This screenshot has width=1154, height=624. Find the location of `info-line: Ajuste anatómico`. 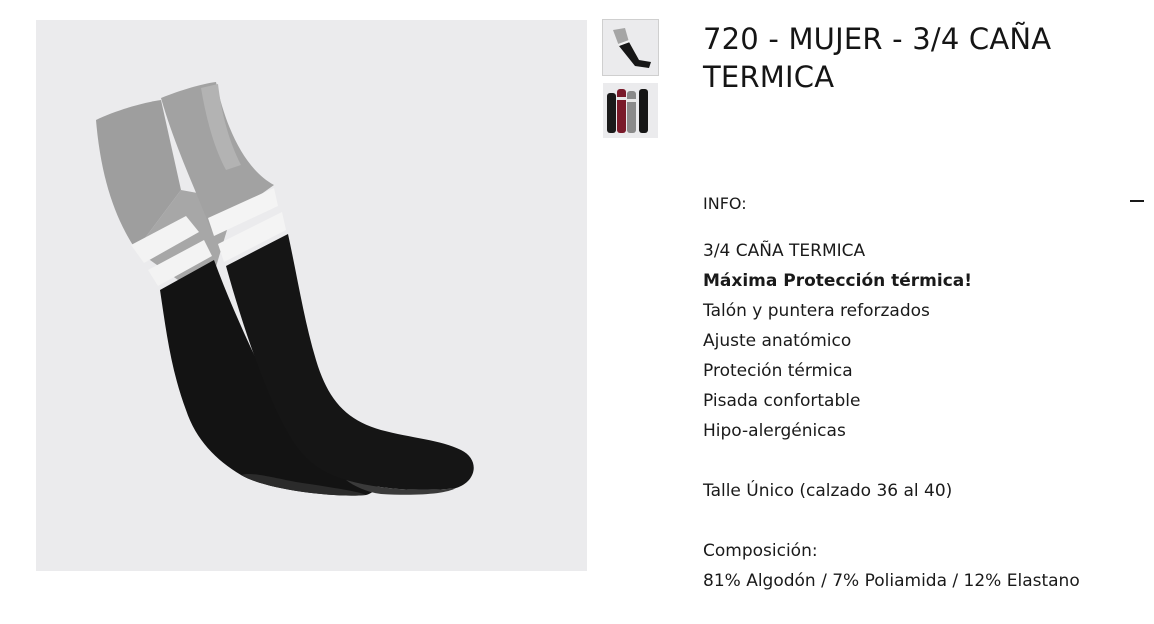

info-line: Ajuste anatómico is located at coordinates (777, 341).